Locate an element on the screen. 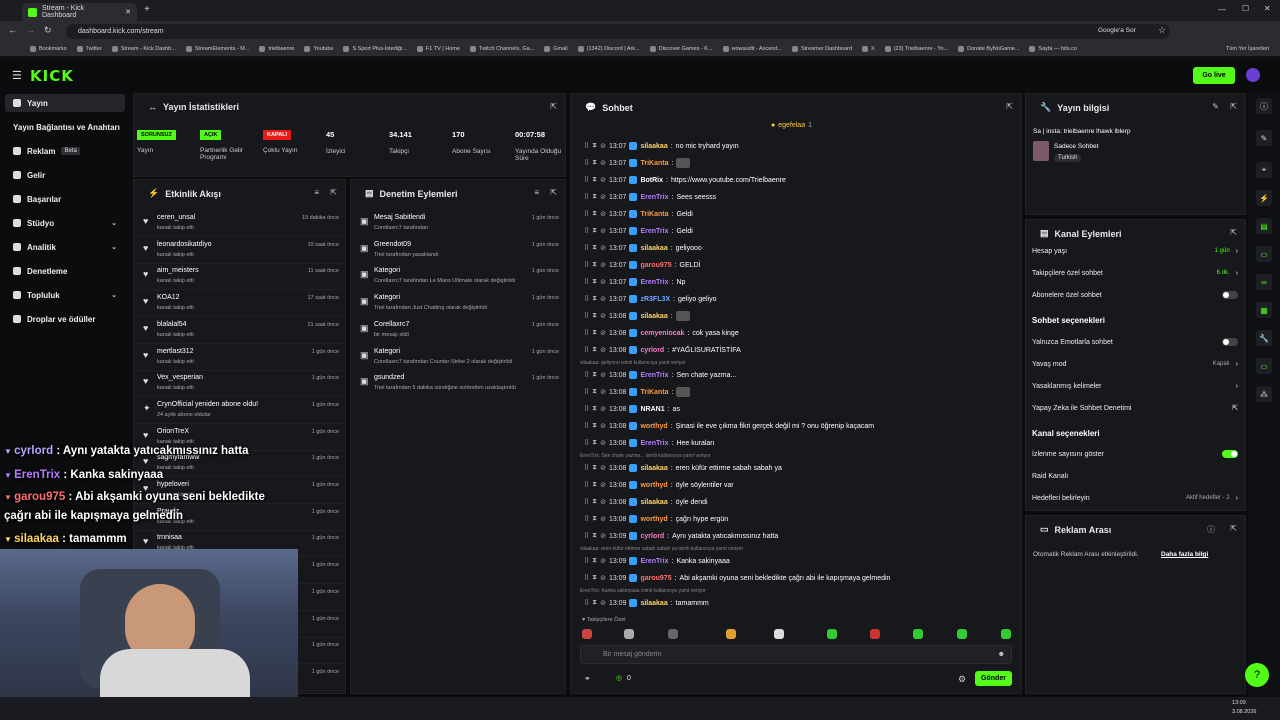 The height and width of the screenshot is (720, 1280). chat-message: ⠿ ⧗ ⊘ 13:08 worthyd: öyle söylentiler var is located at coordinates (799, 485).